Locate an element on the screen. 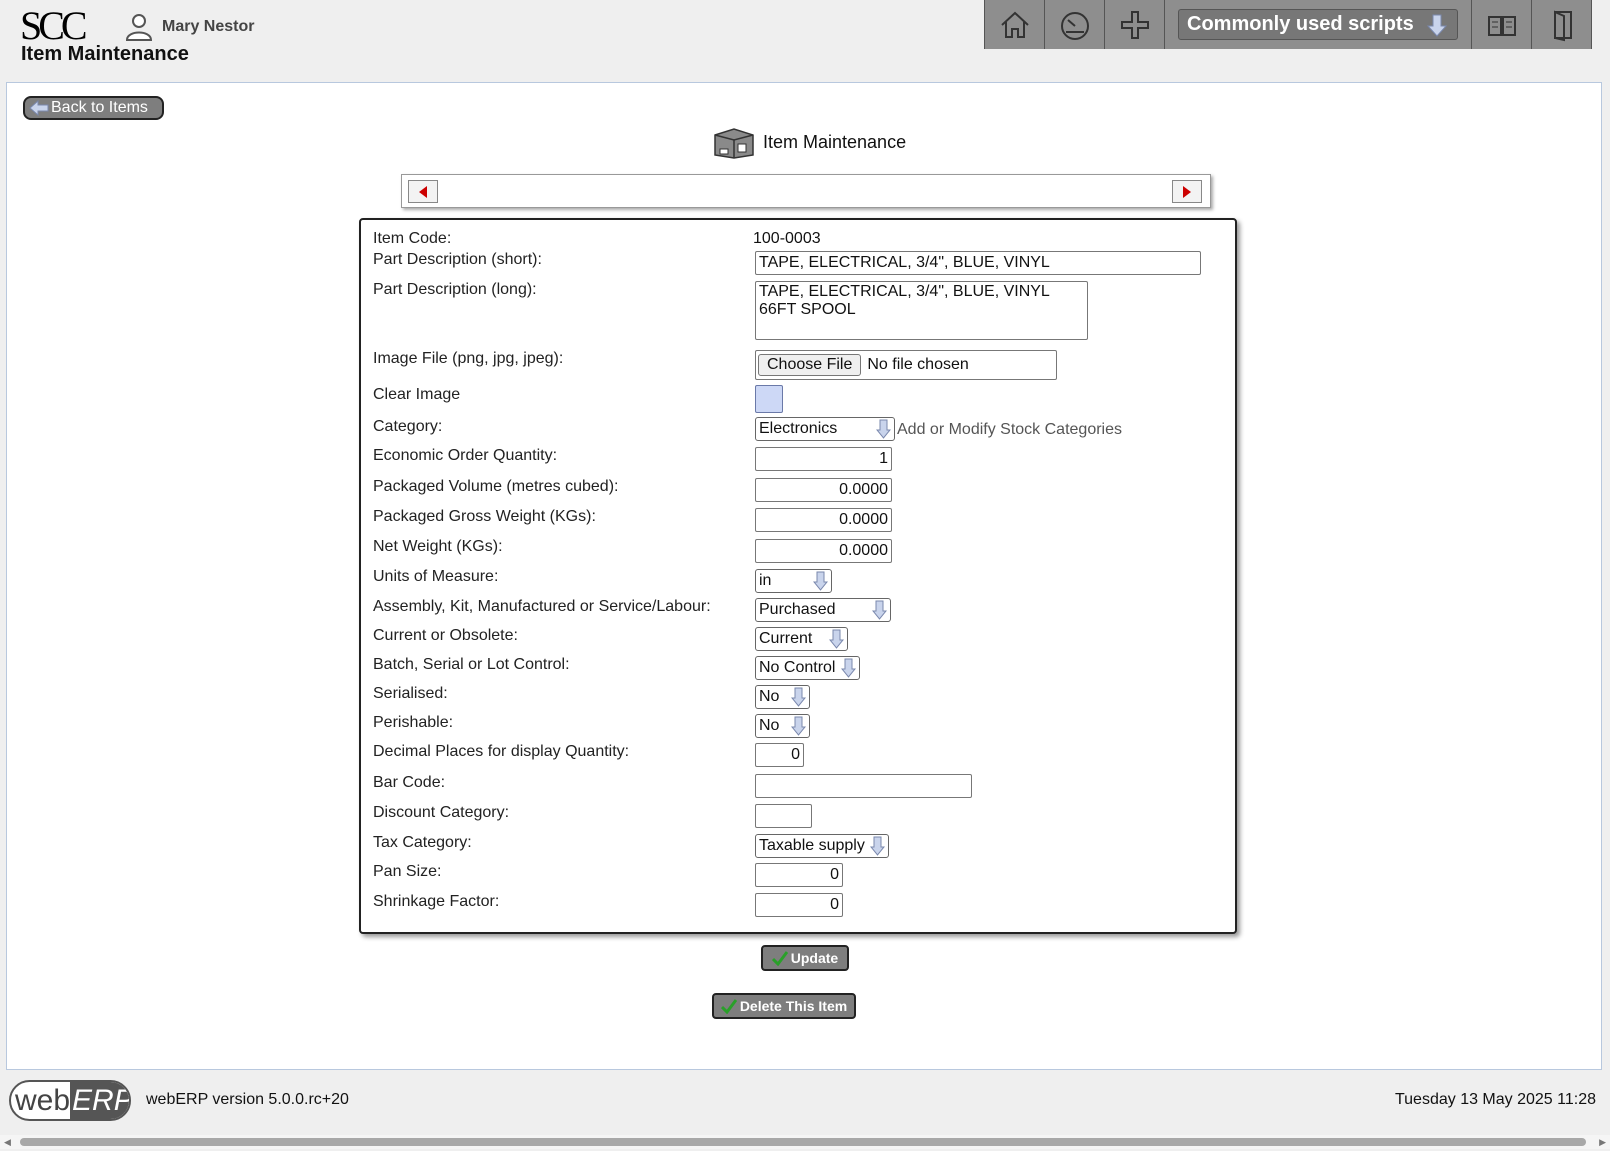 The height and width of the screenshot is (1151, 1610). horizontal-scrollbar: ◀ ▶ is located at coordinates (805, 1142).